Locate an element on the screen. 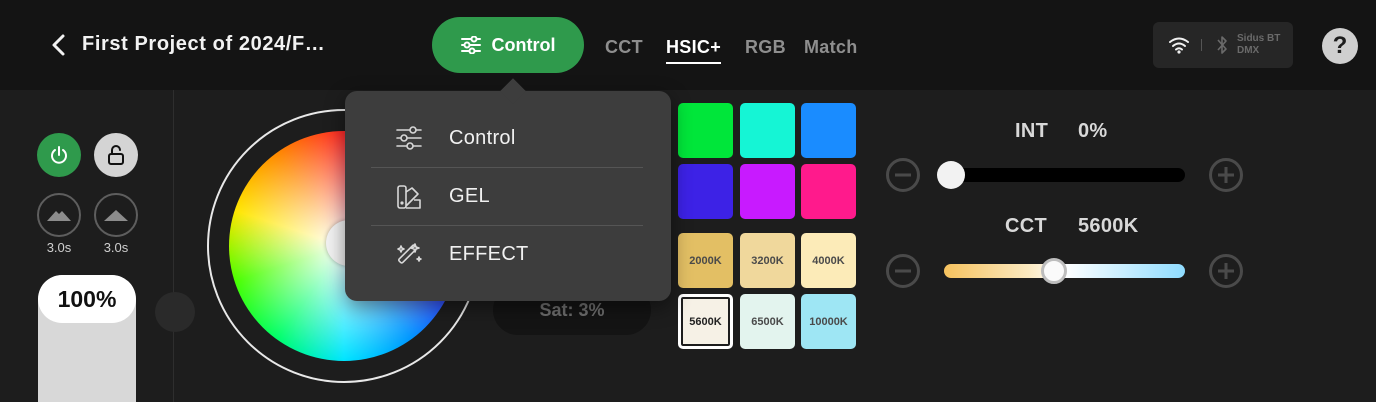 This screenshot has width=1376, height=402. cct-slider-thumb is located at coordinates (1053, 271).